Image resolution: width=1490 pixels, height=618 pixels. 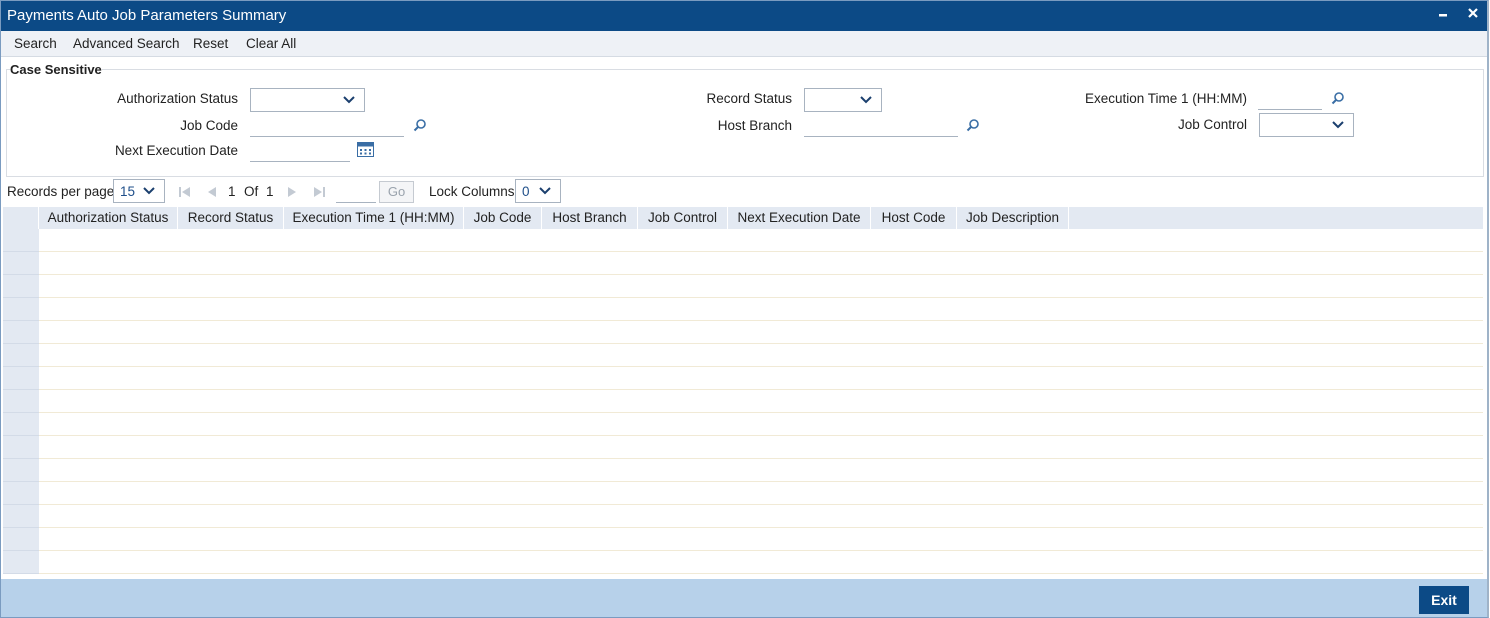 What do you see at coordinates (126, 43) in the screenshot?
I see `advanced-search-button: Advanced Search` at bounding box center [126, 43].